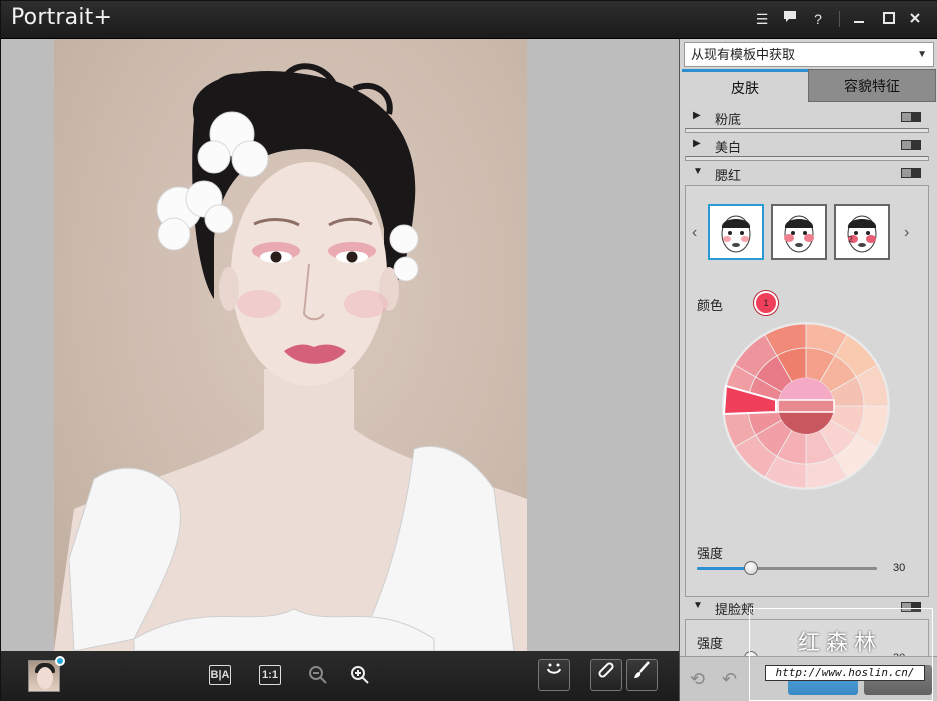 This screenshot has height=701, width=937. Describe the element at coordinates (694, 233) in the screenshot. I see `presets-prev-icon: ‹` at that location.